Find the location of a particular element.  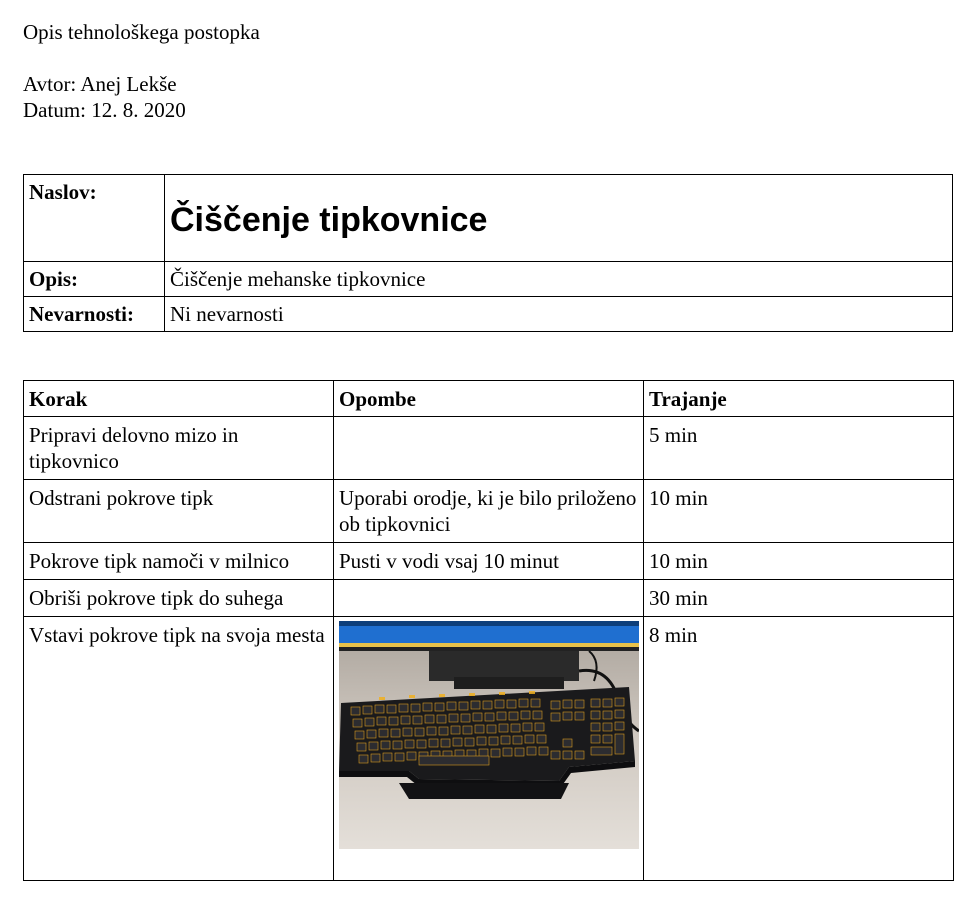

hazards-value: Ni nevarnosti is located at coordinates (558, 314).